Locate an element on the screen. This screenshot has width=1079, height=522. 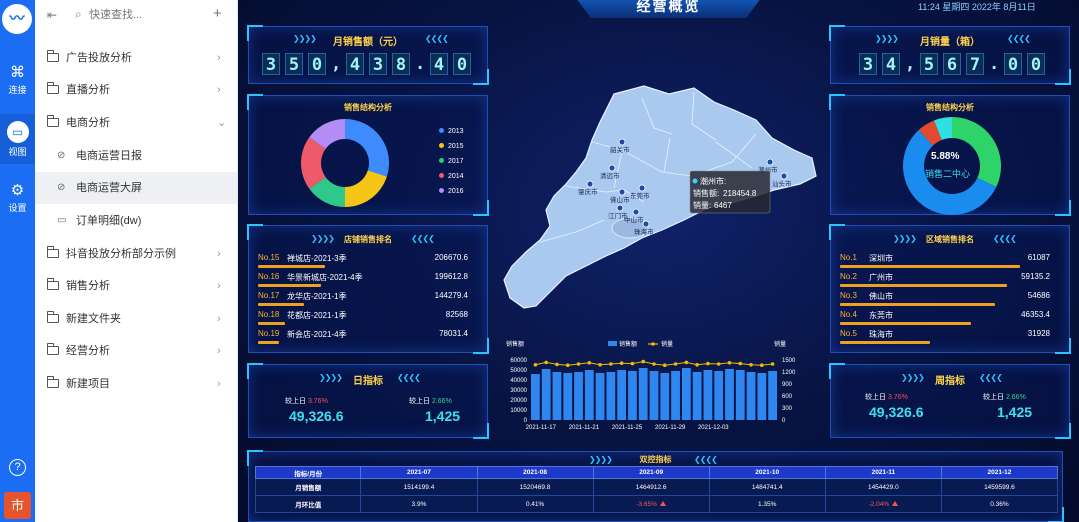
legend-item: 2015 is located at coordinates (451, 146).